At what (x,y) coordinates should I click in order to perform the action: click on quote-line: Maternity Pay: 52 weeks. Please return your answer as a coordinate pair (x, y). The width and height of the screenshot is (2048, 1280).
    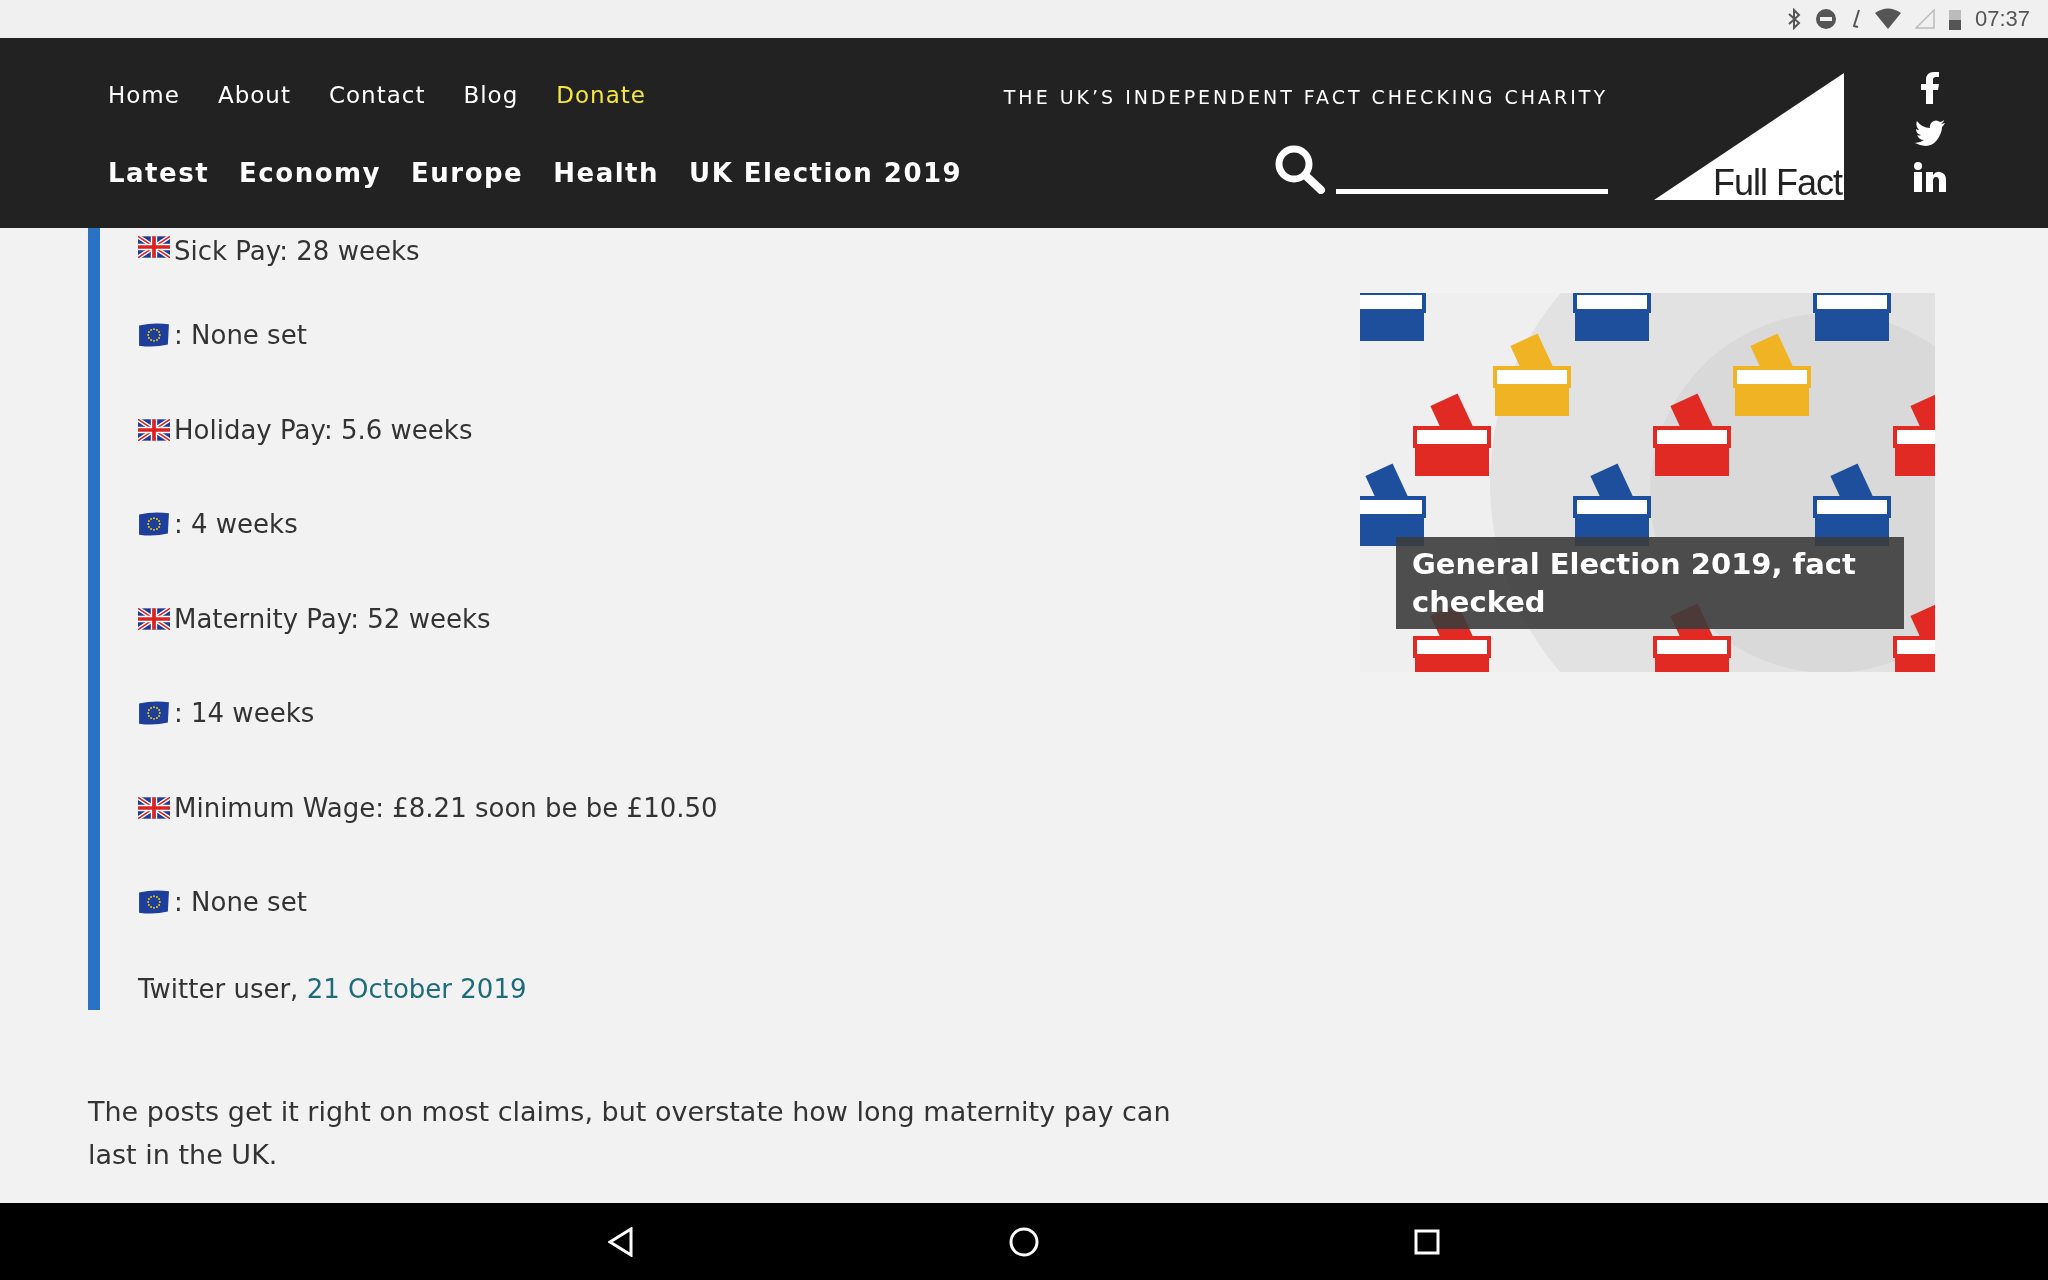
    Looking at the image, I should click on (332, 618).